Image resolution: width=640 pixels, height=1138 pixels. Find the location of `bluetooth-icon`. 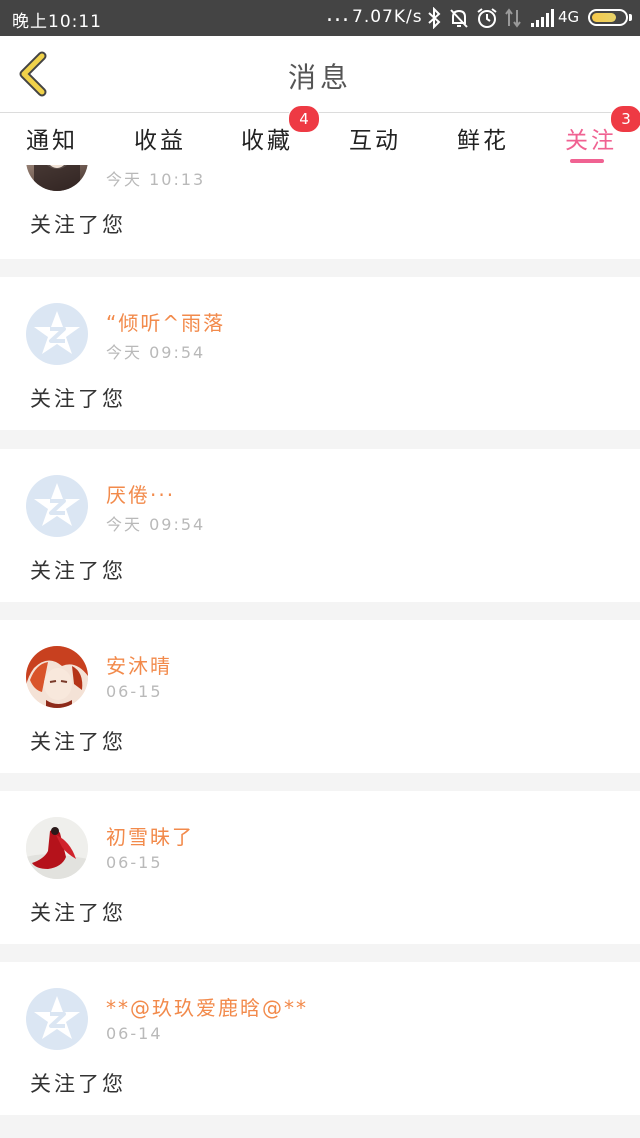

bluetooth-icon is located at coordinates (434, 18).